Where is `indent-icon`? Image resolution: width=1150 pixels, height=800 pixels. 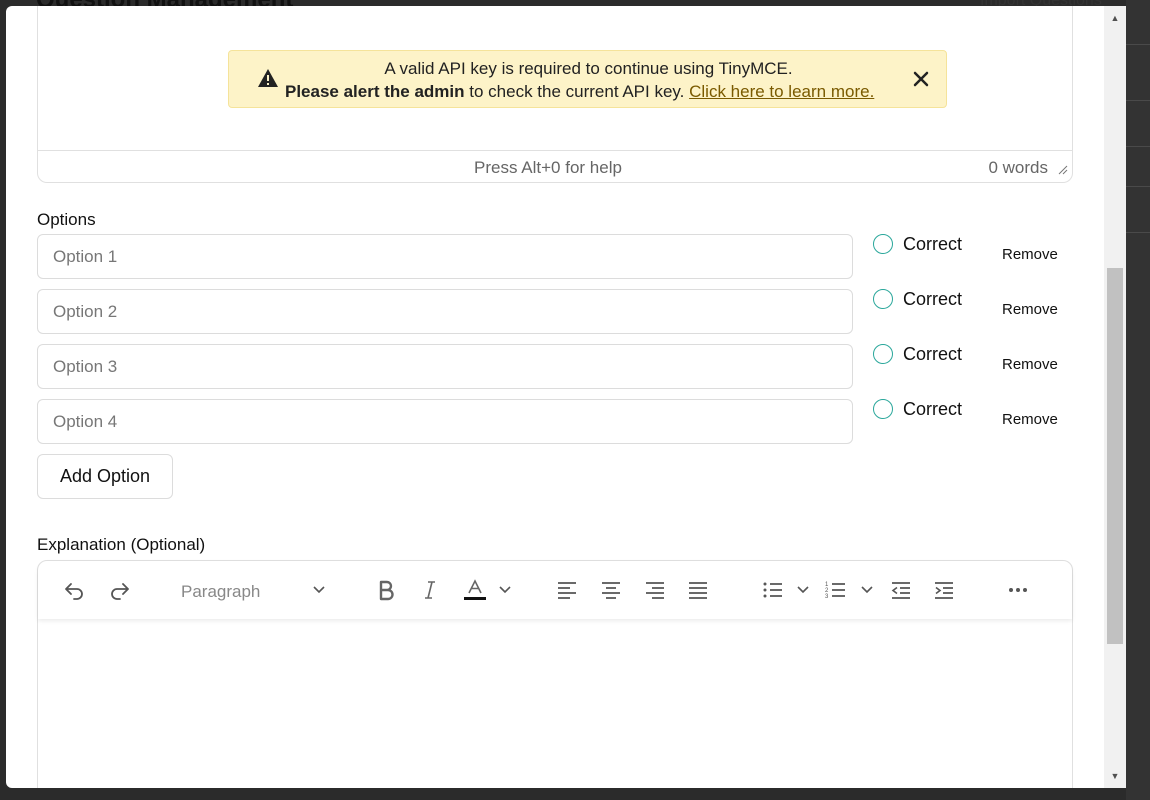 indent-icon is located at coordinates (944, 590).